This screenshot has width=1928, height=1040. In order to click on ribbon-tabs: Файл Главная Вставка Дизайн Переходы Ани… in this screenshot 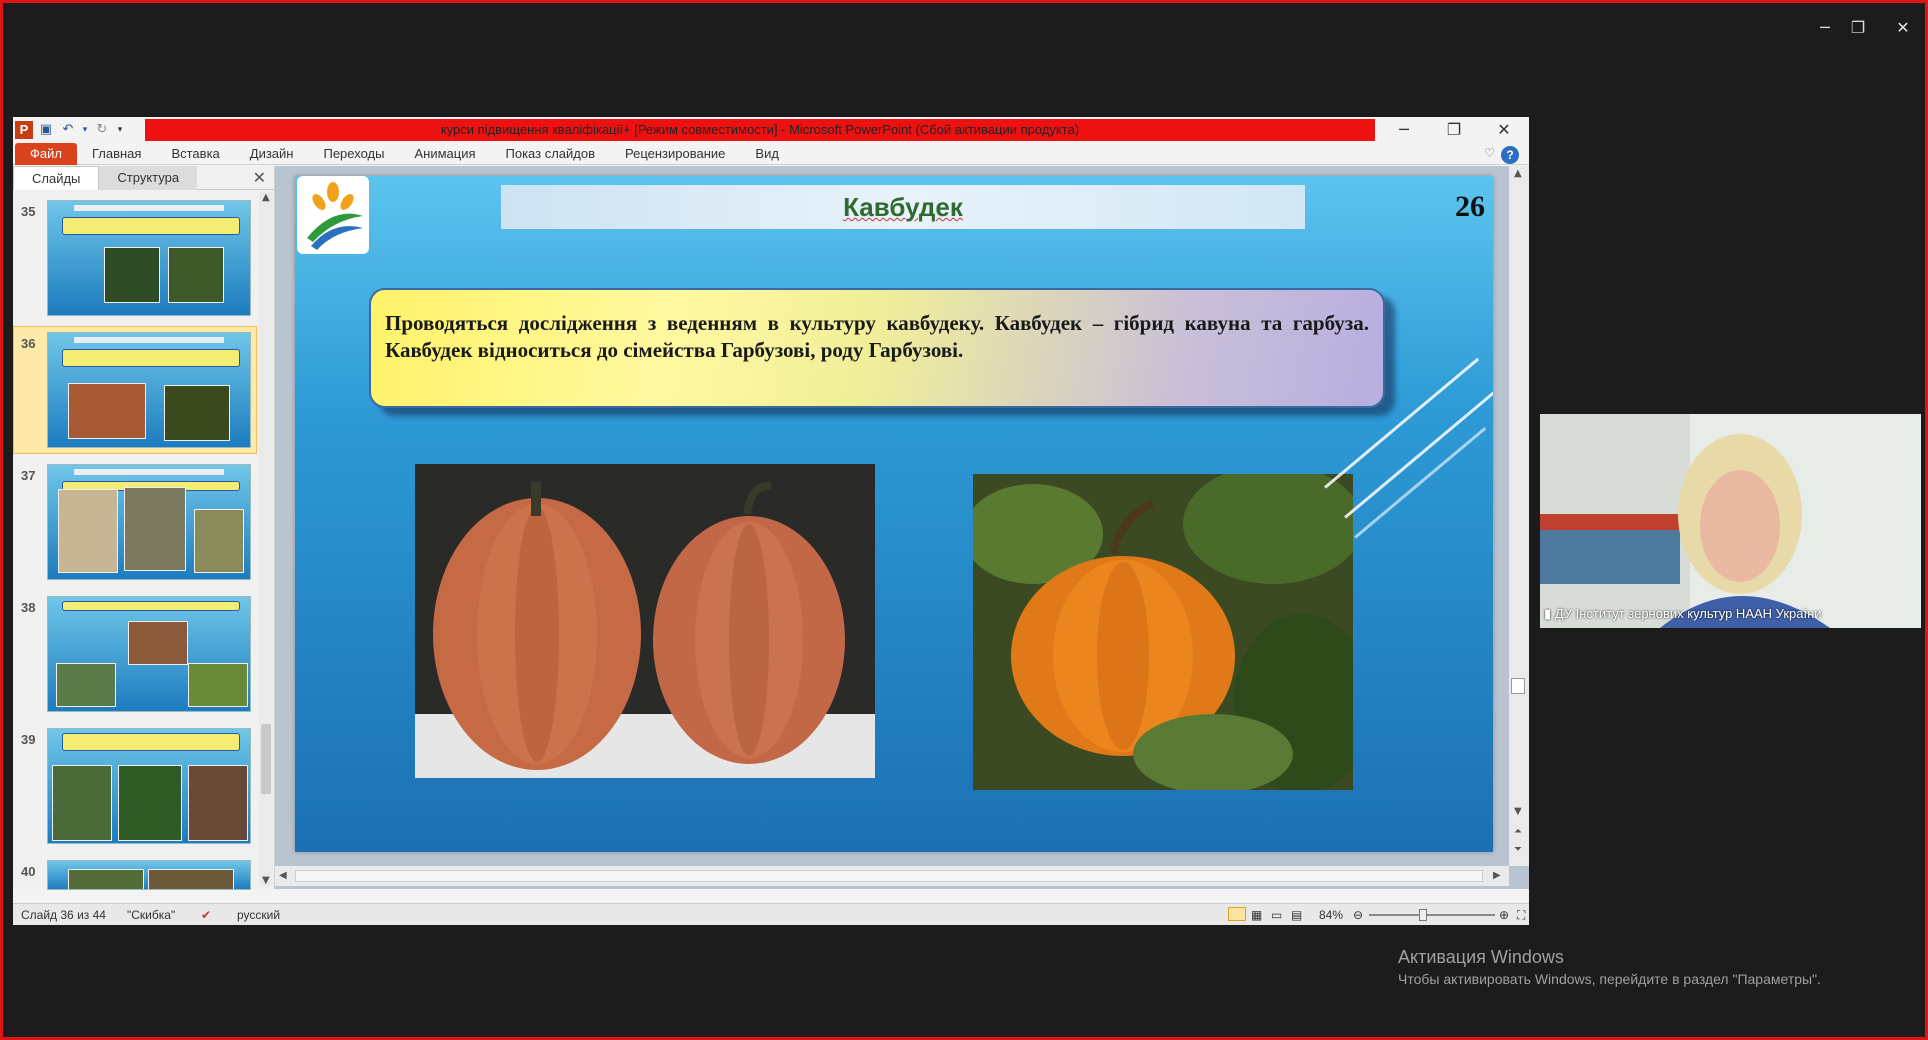, I will do `click(771, 153)`.